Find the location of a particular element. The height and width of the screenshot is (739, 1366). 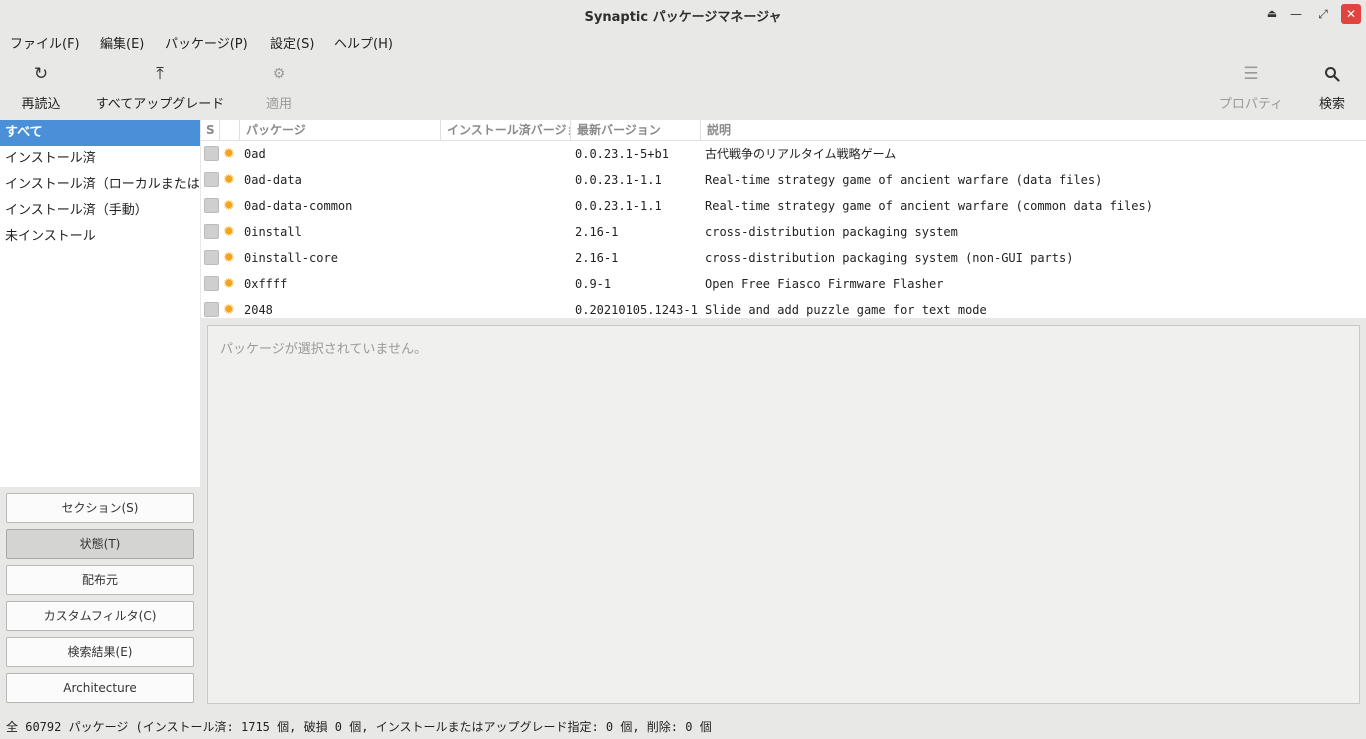

filter-item-all: すべて is located at coordinates (100, 133).